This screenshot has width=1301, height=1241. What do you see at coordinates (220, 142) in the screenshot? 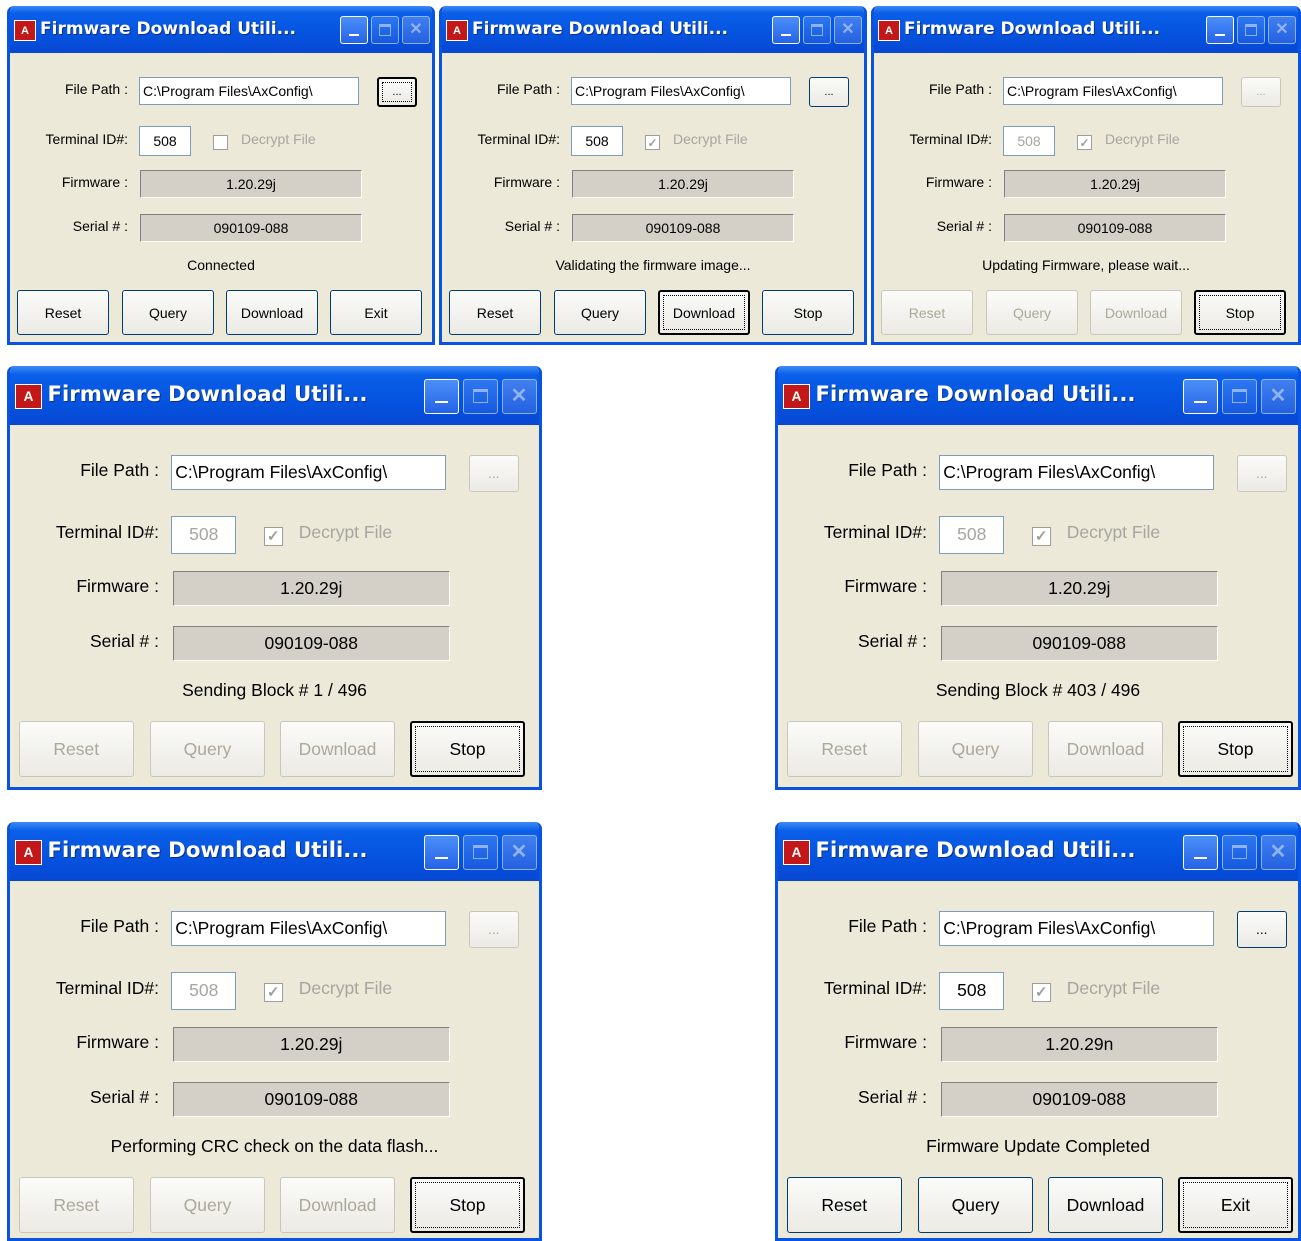
I see `decrypt-file-checkbox` at bounding box center [220, 142].